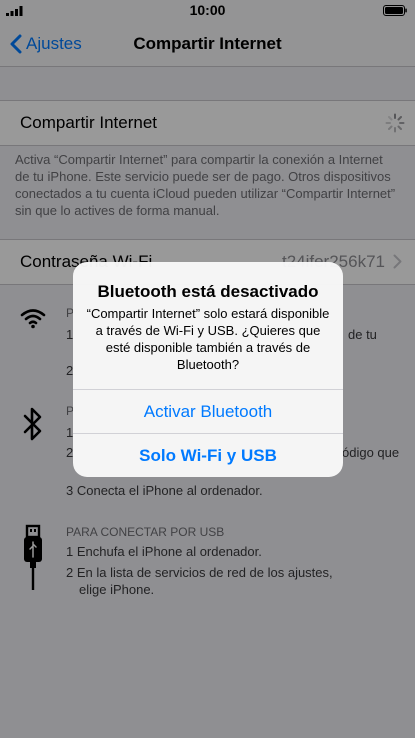 This screenshot has height=738, width=415. Describe the element at coordinates (208, 291) in the screenshot. I see `alert-title: Bluetooth está desactivado` at that location.